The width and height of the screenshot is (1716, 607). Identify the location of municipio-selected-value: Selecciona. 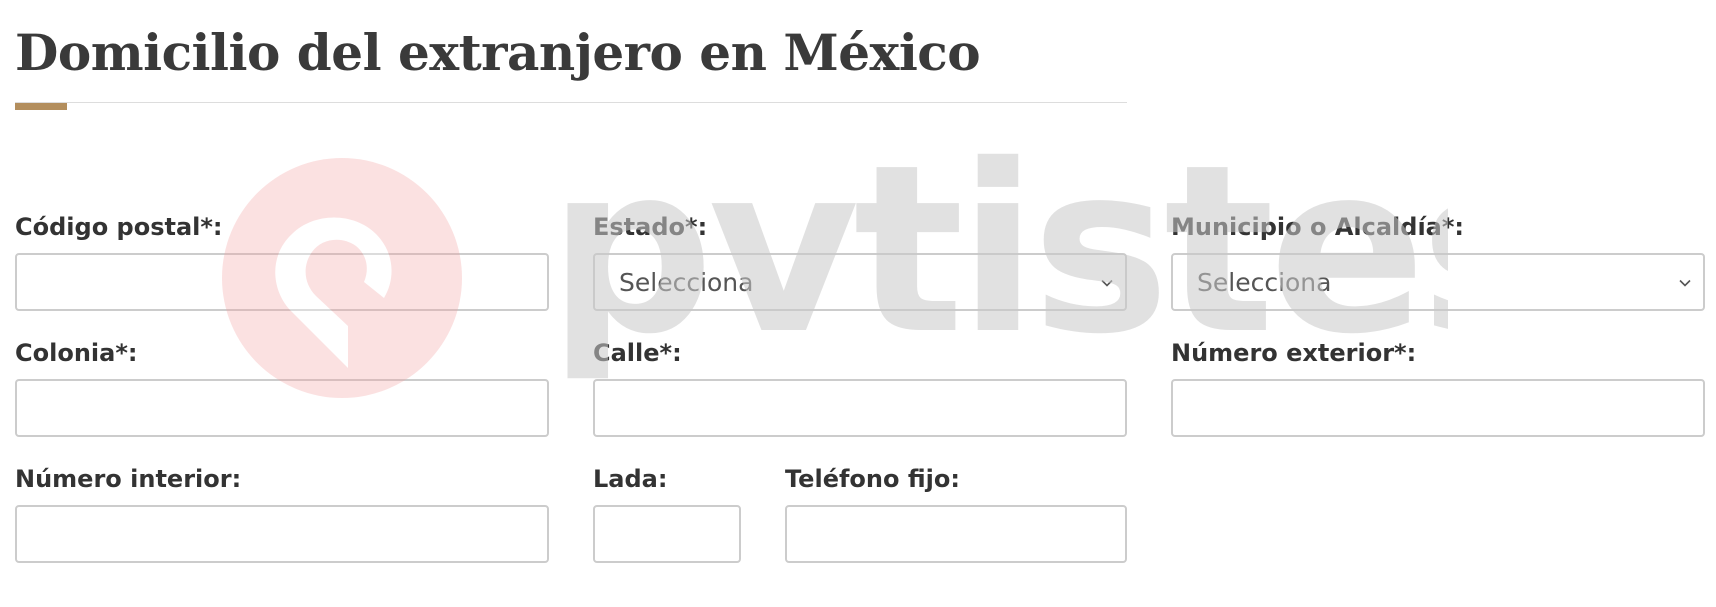
(1264, 282).